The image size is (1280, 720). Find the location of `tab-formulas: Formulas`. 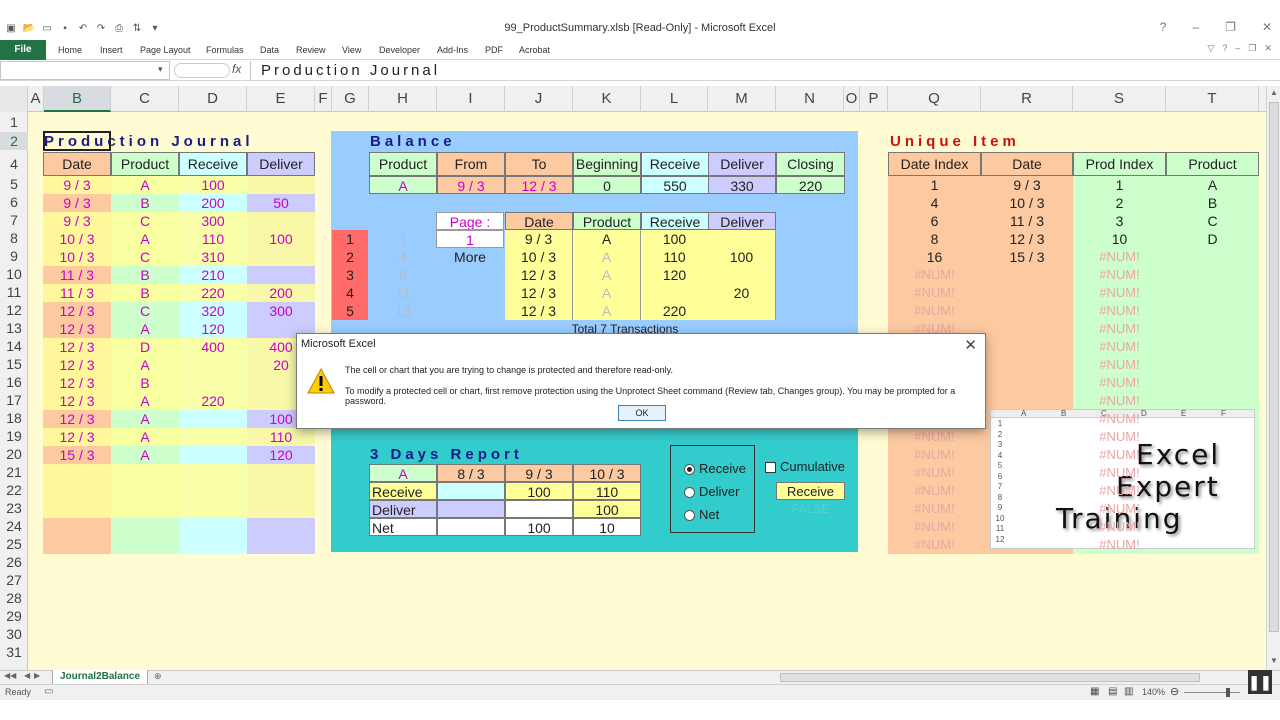

tab-formulas: Formulas is located at coordinates (225, 50).